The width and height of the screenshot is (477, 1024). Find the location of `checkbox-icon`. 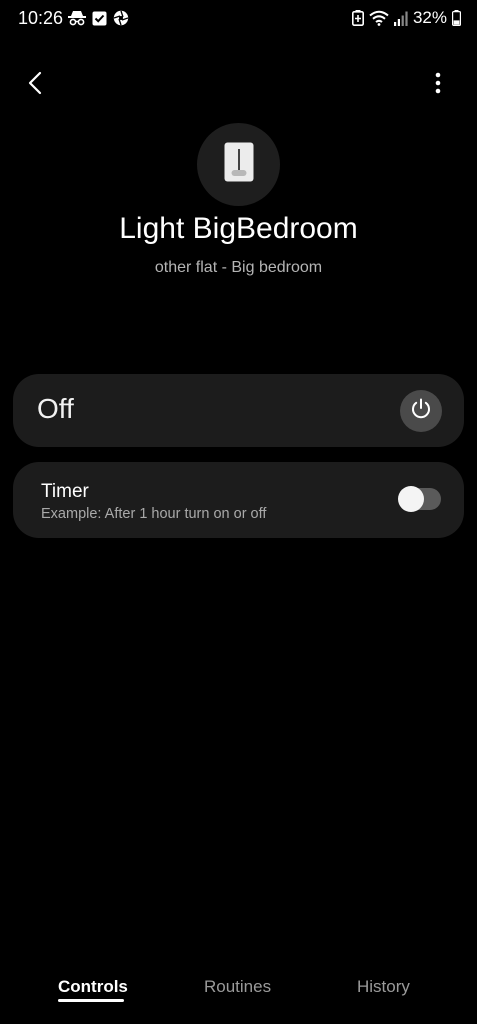

checkbox-icon is located at coordinates (99, 18).